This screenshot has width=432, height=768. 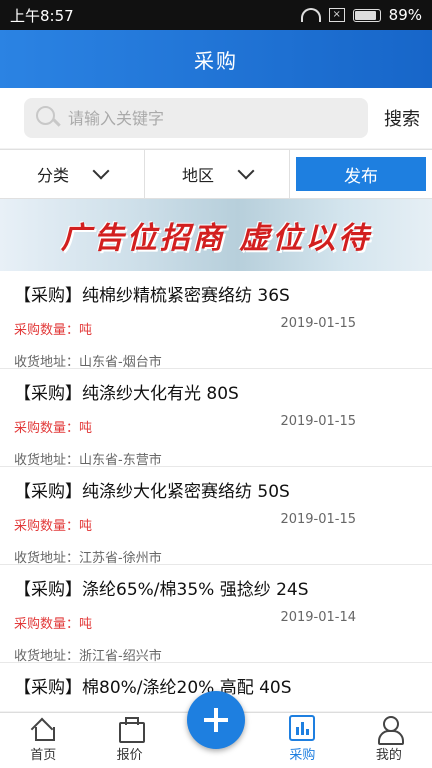 I want to click on publish-button: 发布, so click(x=361, y=174).